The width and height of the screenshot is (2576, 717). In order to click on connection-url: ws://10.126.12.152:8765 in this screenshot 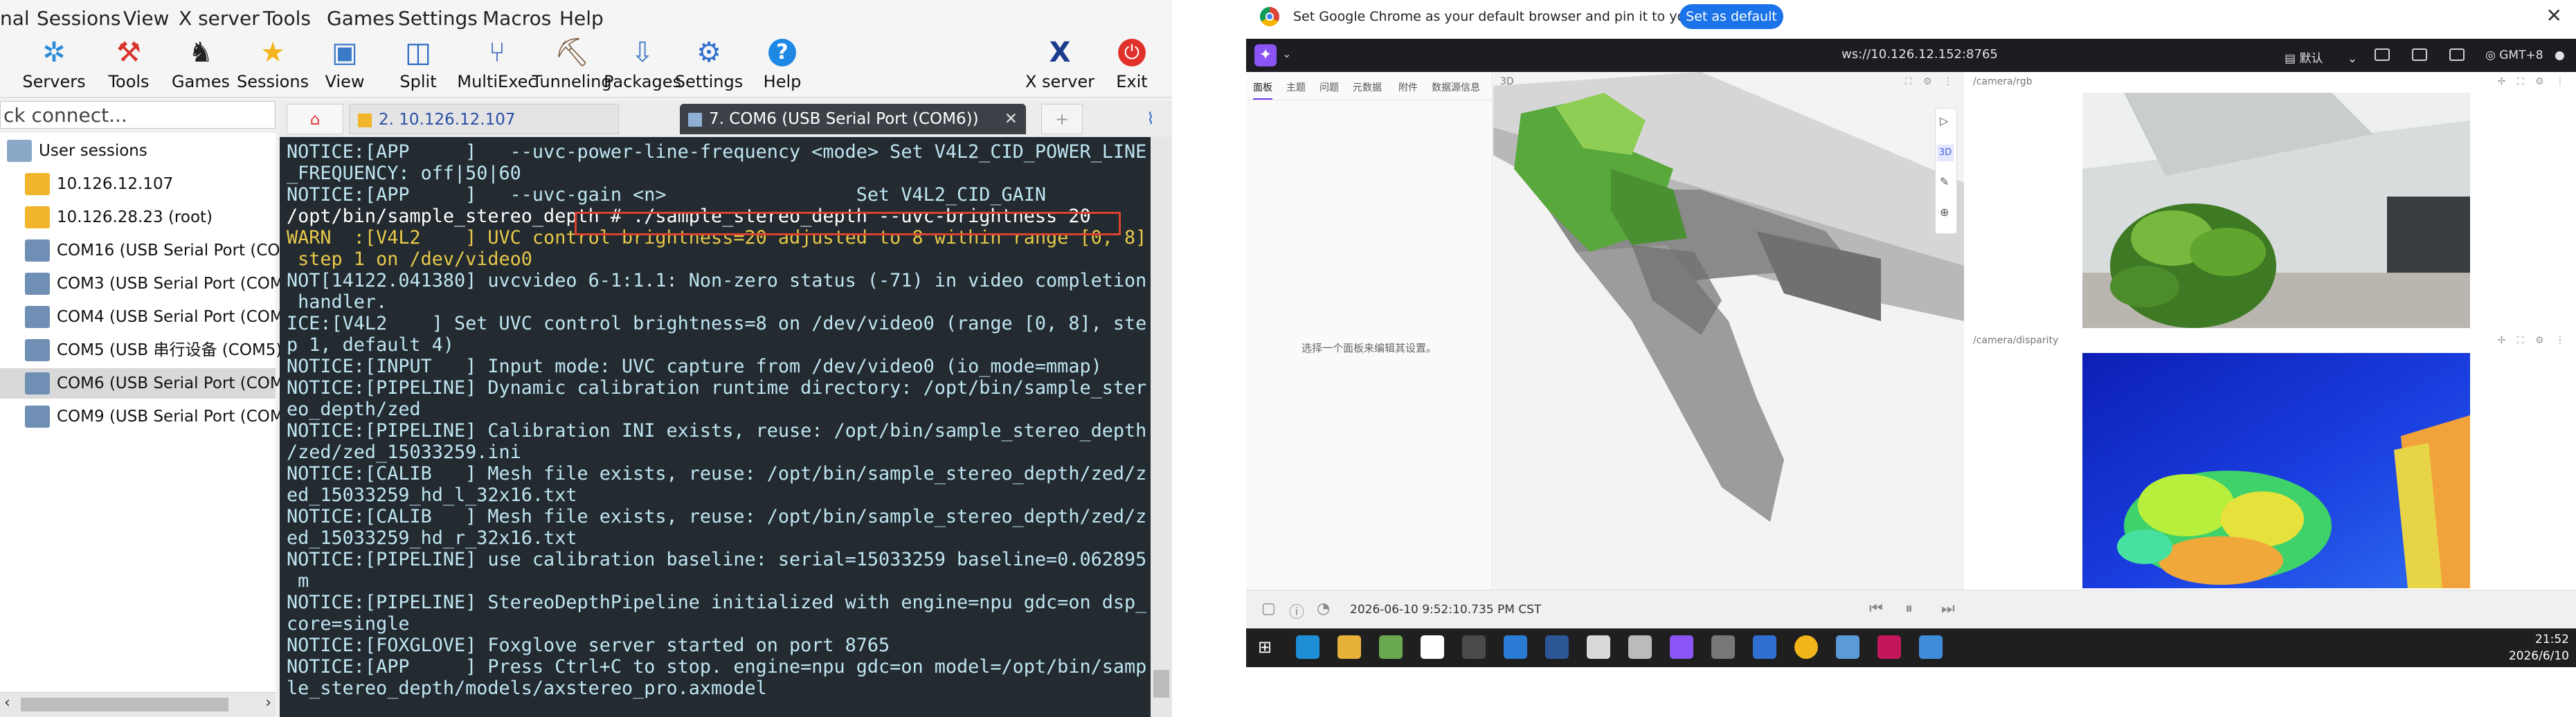, I will do `click(1919, 54)`.